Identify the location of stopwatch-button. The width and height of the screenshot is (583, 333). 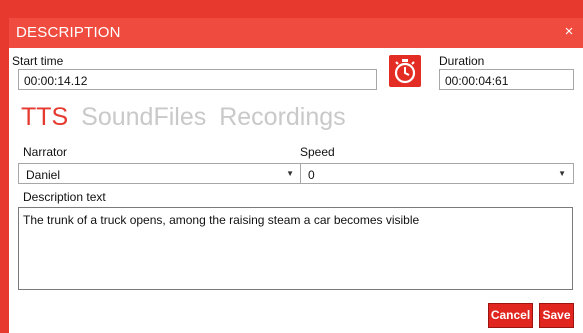
(405, 71).